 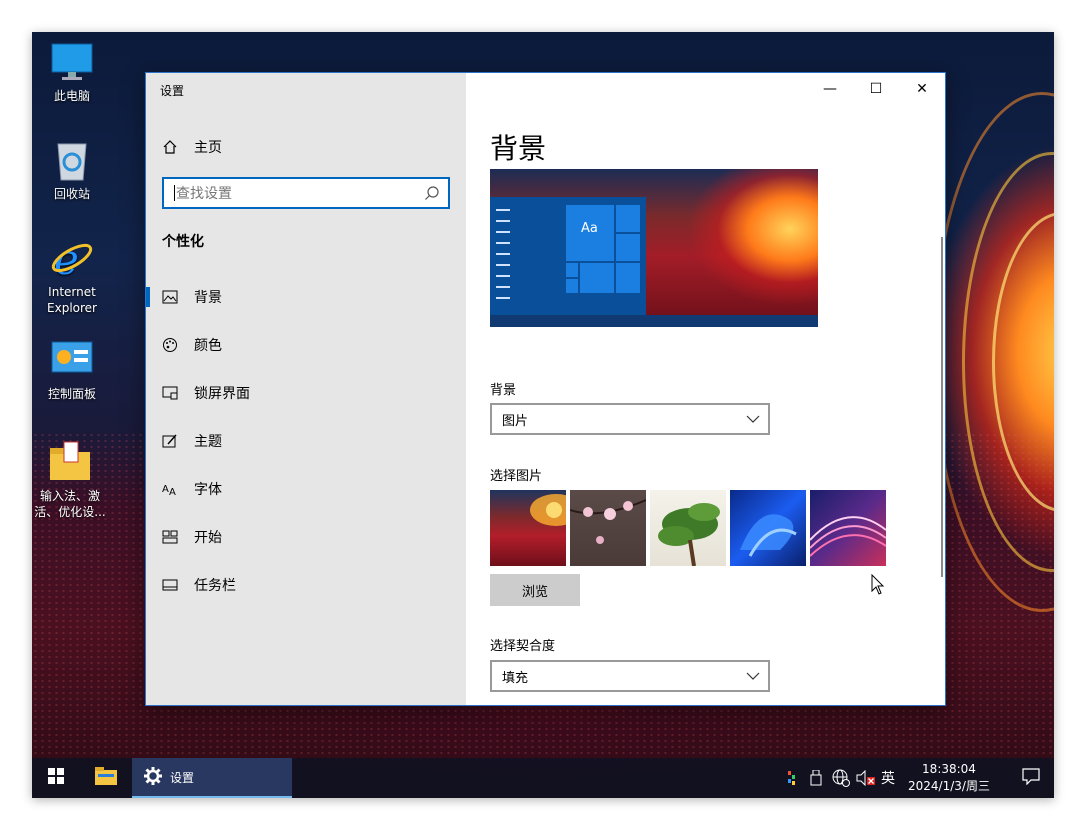 What do you see at coordinates (170, 297) in the screenshot?
I see `picture-icon` at bounding box center [170, 297].